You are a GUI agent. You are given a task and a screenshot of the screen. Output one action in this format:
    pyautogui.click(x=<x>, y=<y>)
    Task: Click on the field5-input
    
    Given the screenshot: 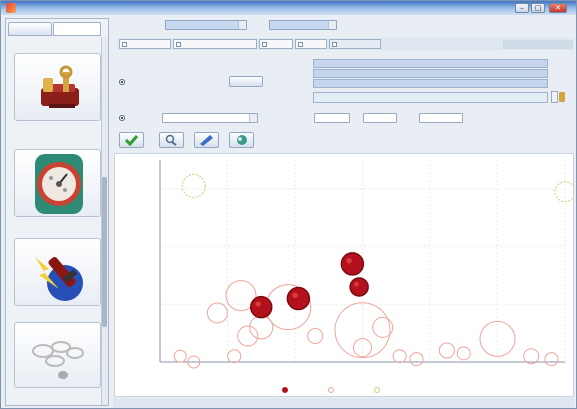 What is the action you would take?
    pyautogui.click(x=441, y=118)
    